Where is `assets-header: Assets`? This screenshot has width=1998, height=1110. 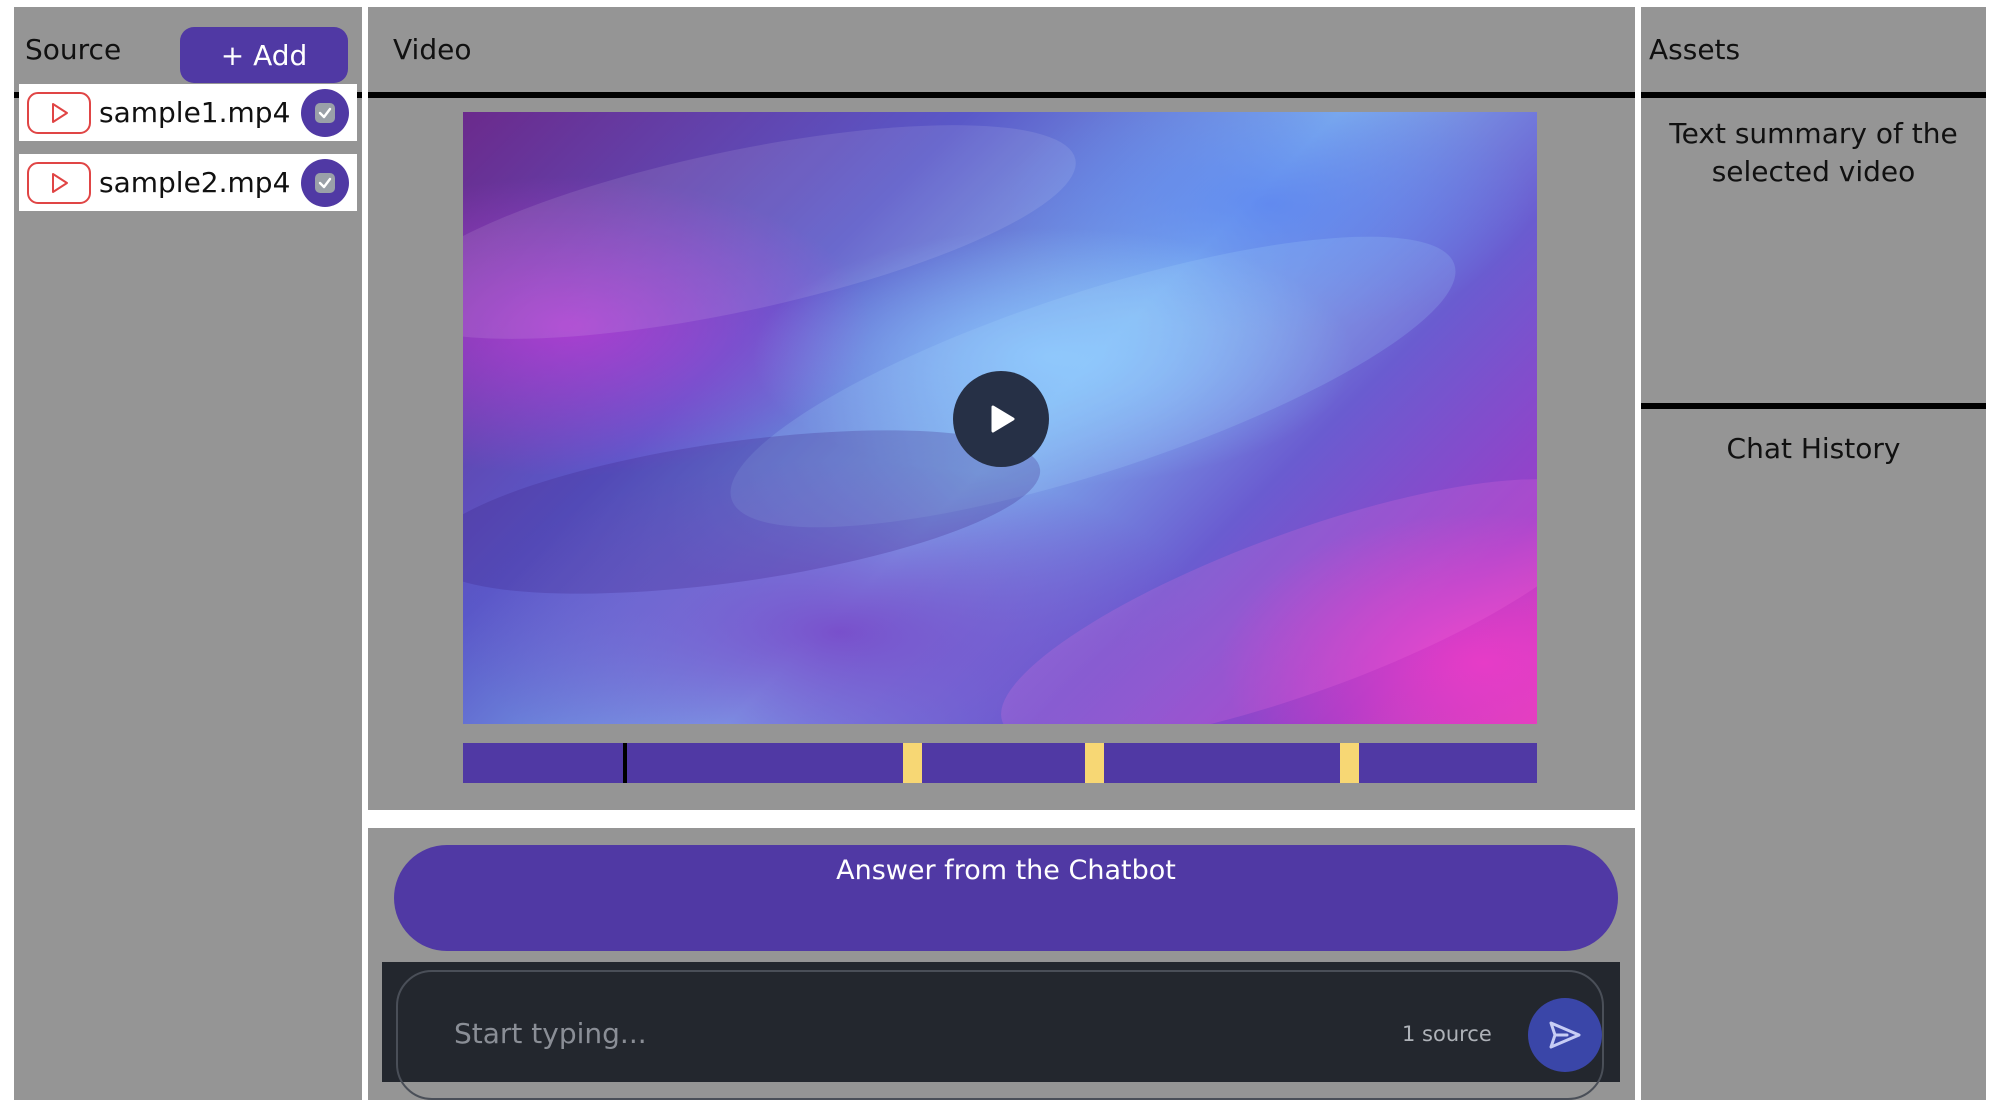 assets-header: Assets is located at coordinates (1813, 52).